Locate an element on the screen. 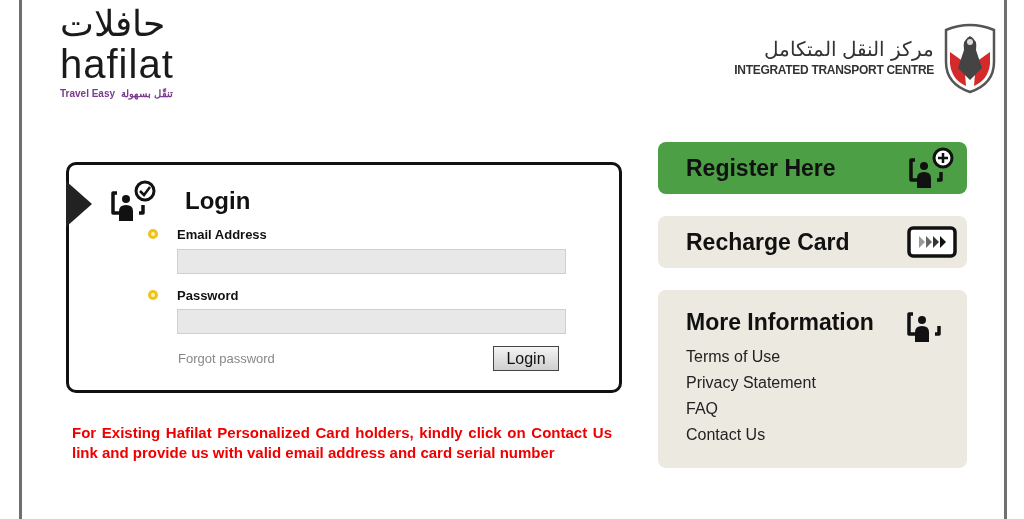 This screenshot has width=1024, height=519. field-label: Password is located at coordinates (208, 295).